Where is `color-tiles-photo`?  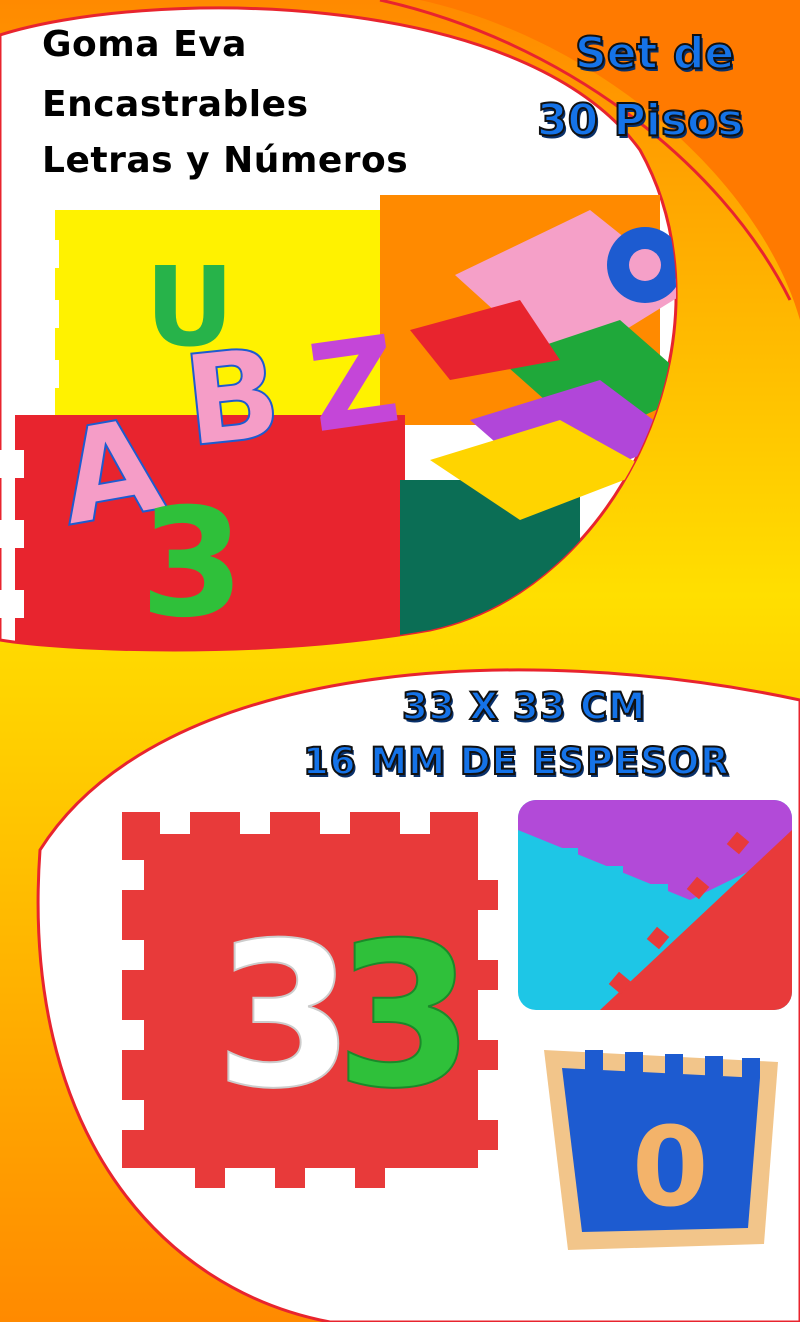 color-tiles-photo is located at coordinates (655, 905).